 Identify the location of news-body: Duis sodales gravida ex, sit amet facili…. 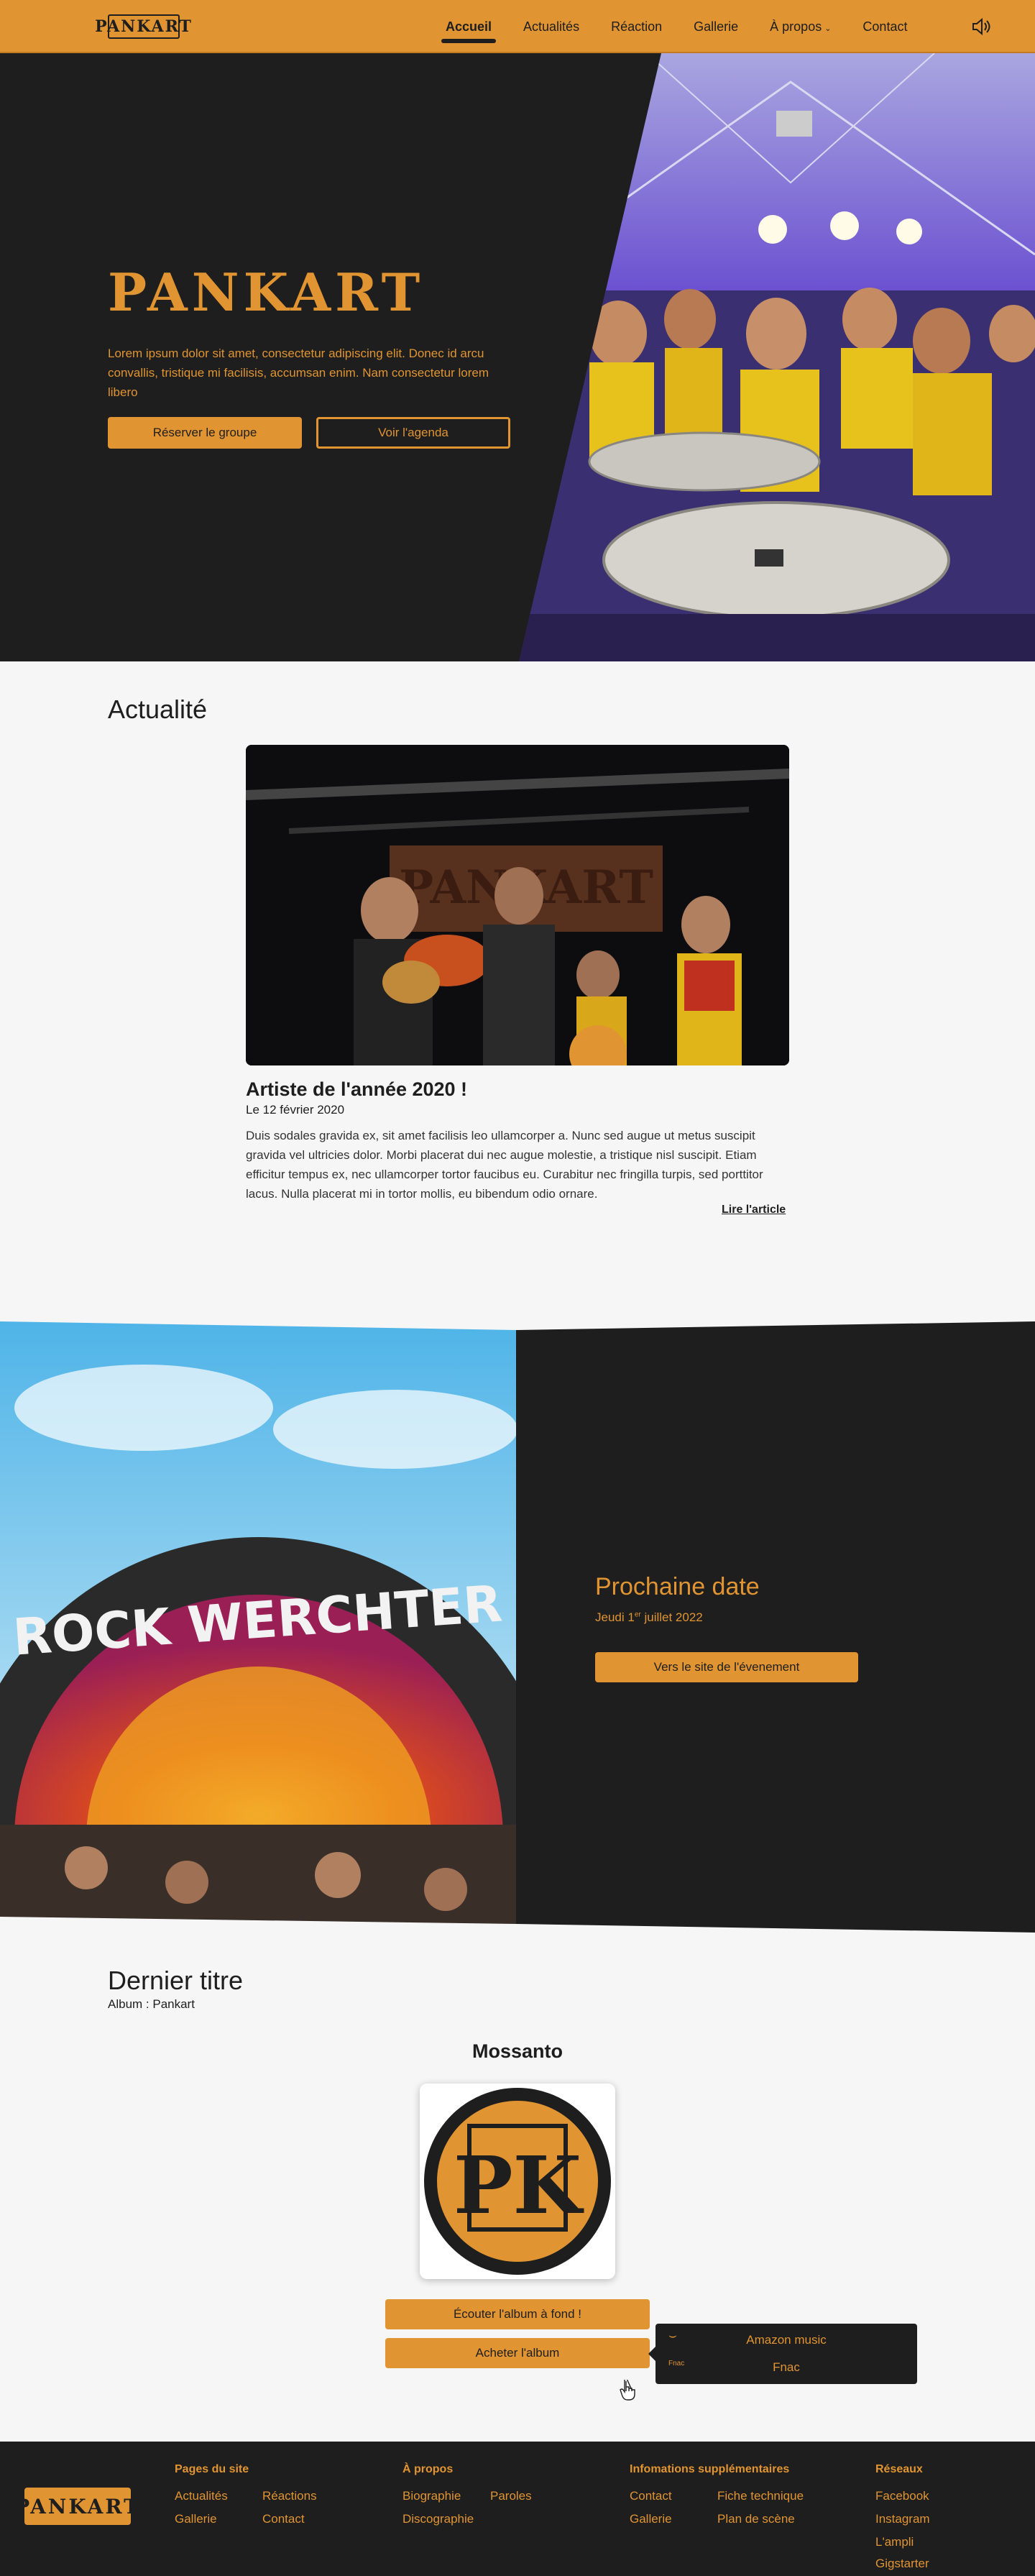
(504, 1165).